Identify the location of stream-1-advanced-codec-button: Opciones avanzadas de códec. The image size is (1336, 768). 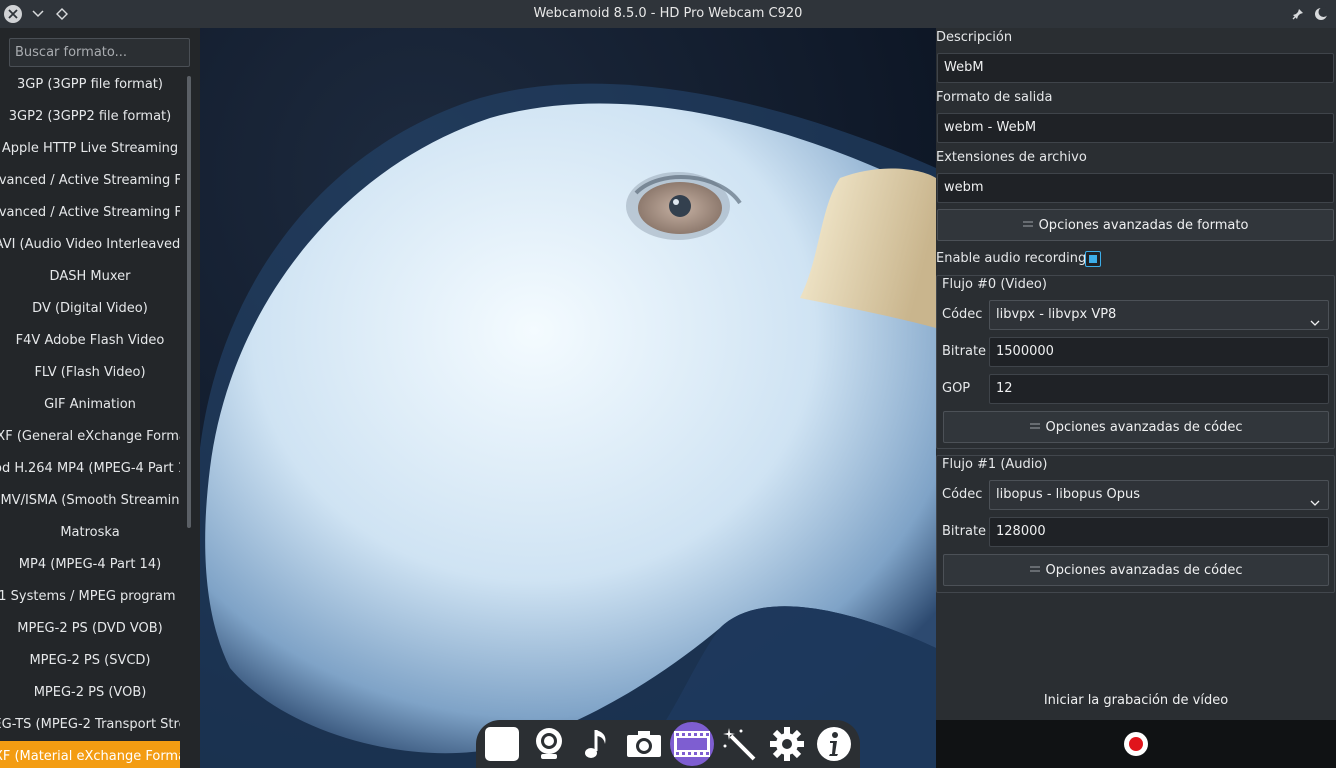
(1136, 570).